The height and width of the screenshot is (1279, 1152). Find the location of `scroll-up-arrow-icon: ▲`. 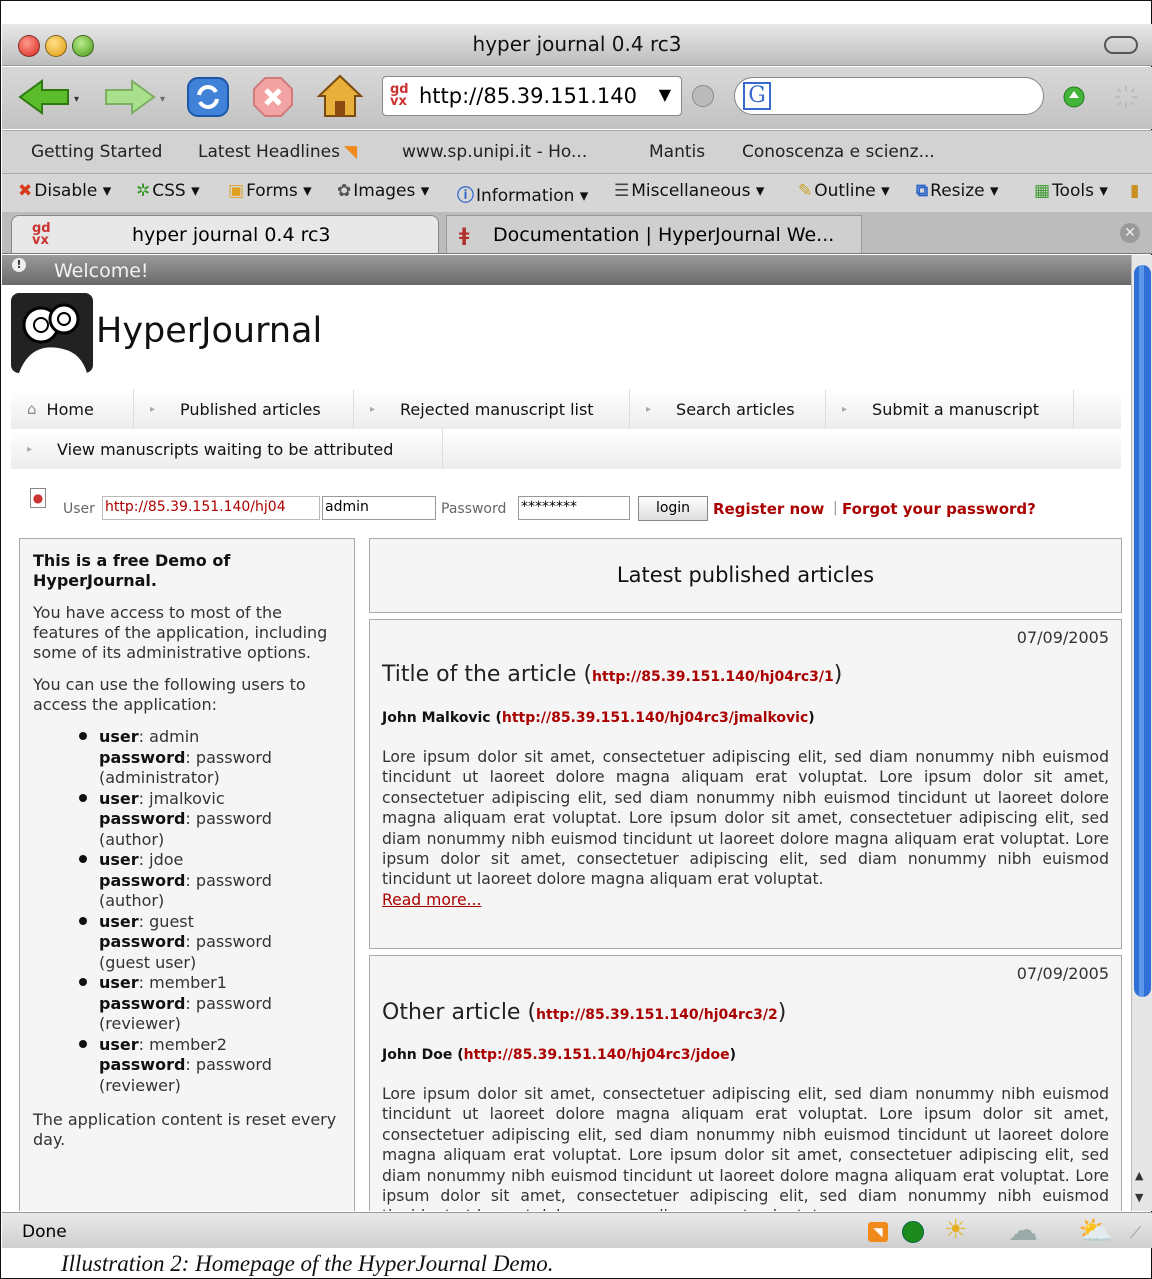

scroll-up-arrow-icon: ▲ is located at coordinates (1139, 1175).